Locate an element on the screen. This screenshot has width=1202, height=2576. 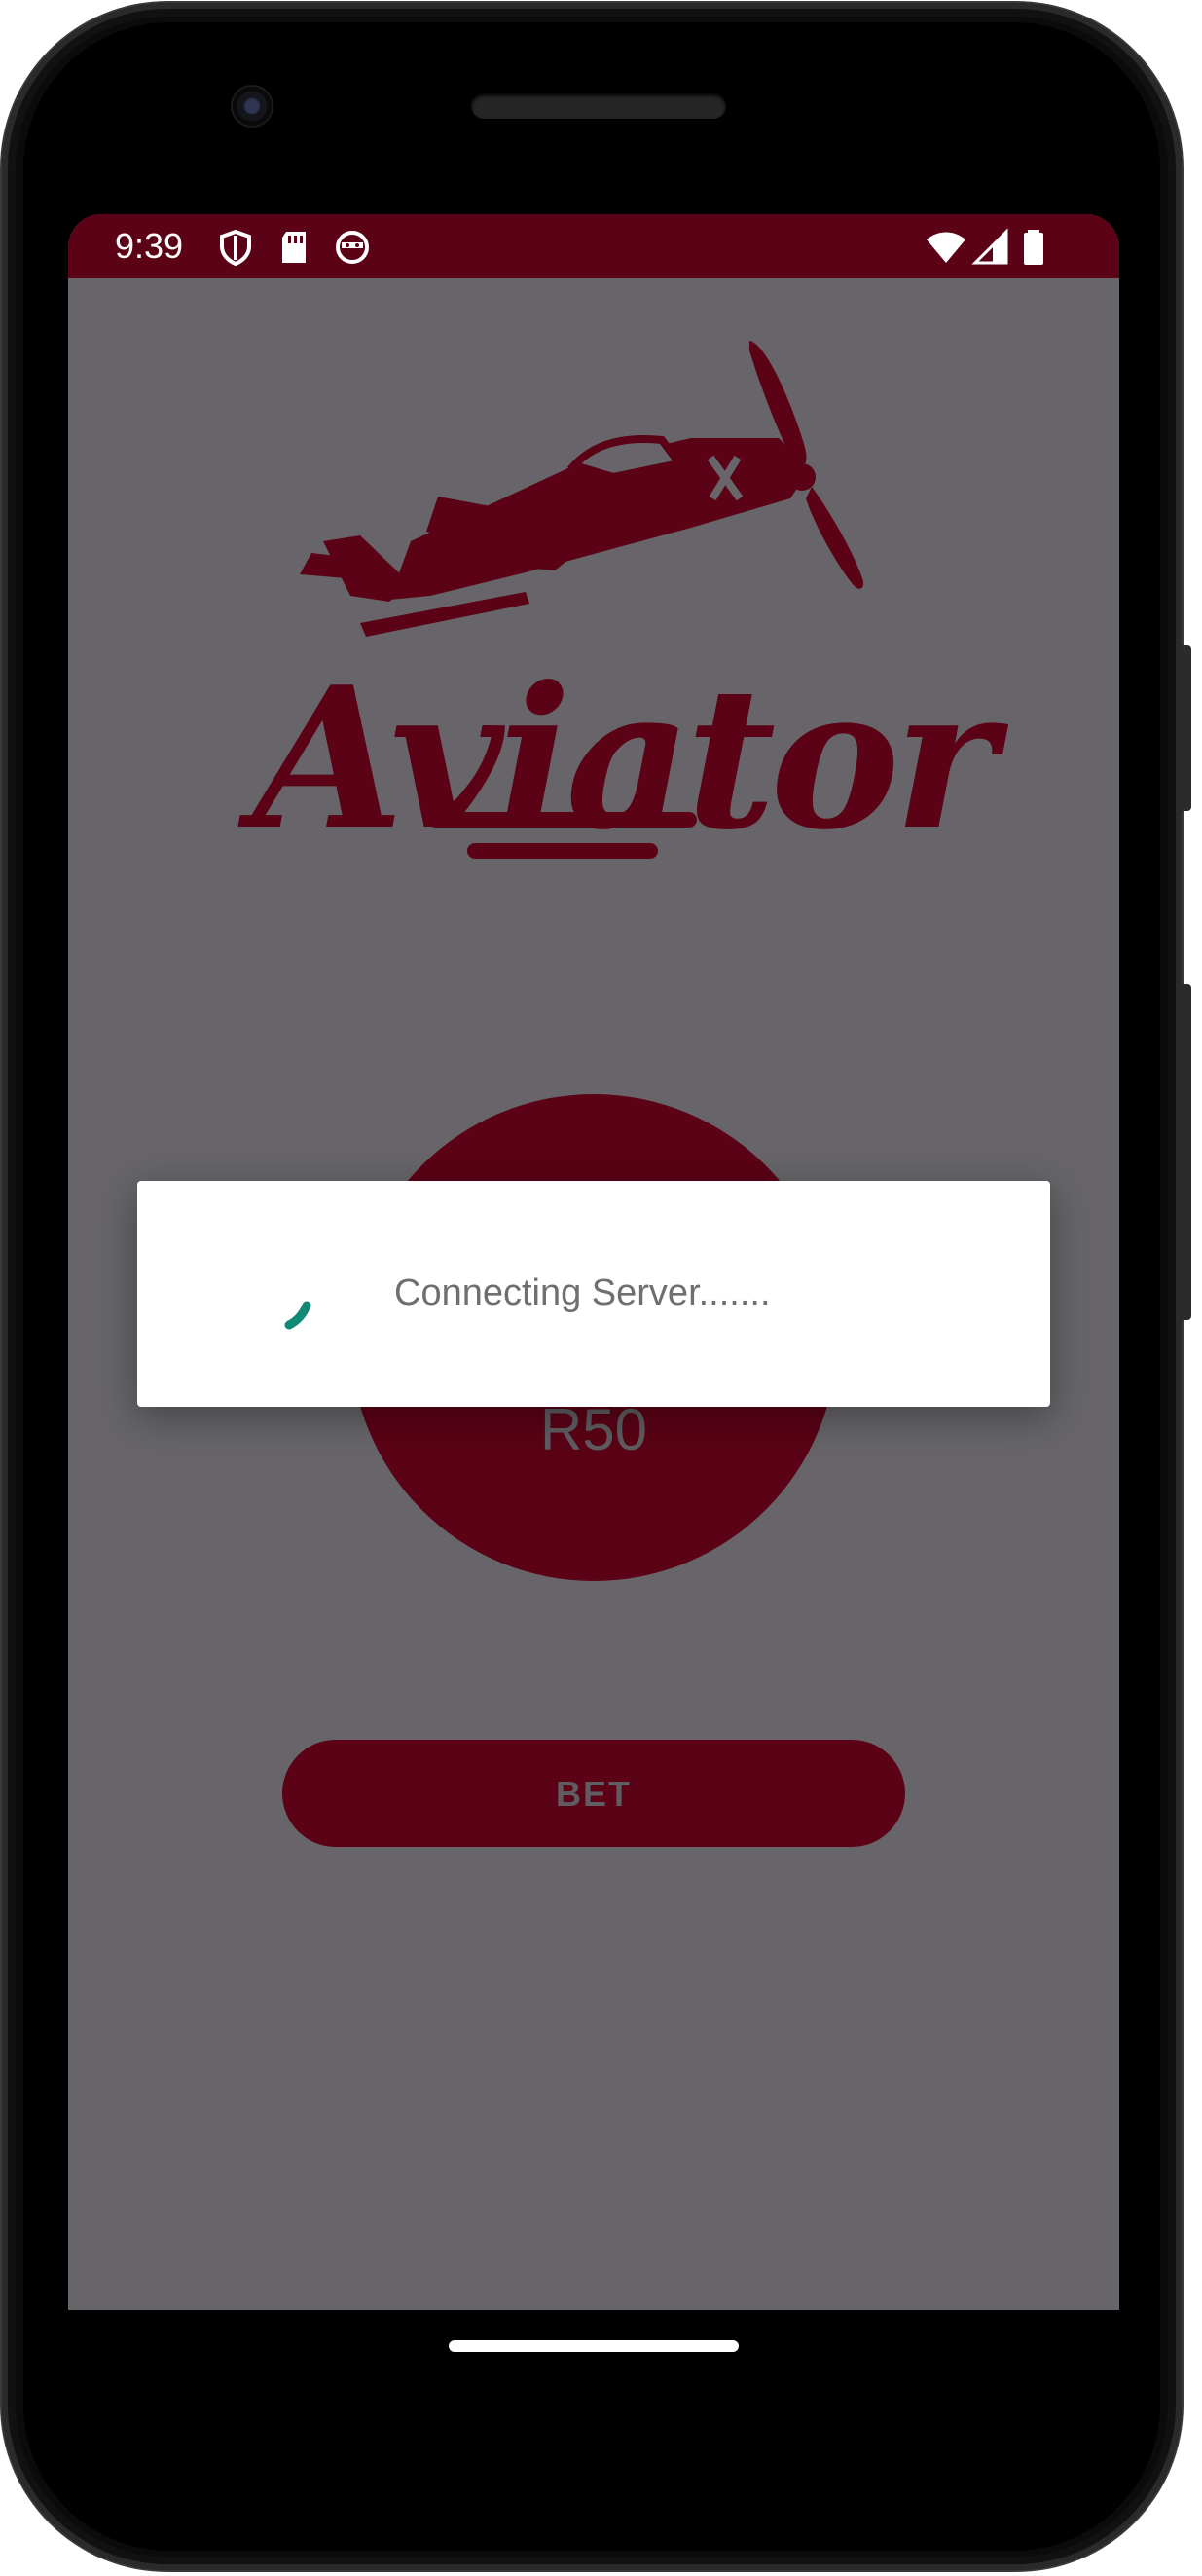
power-button is located at coordinates (1186, 1152).